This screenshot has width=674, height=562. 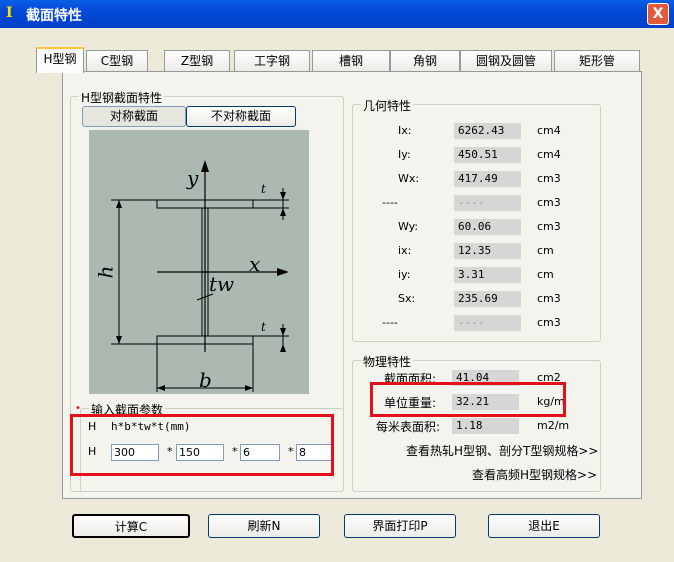 I want to click on geom-value: 12.35, so click(x=487, y=251).